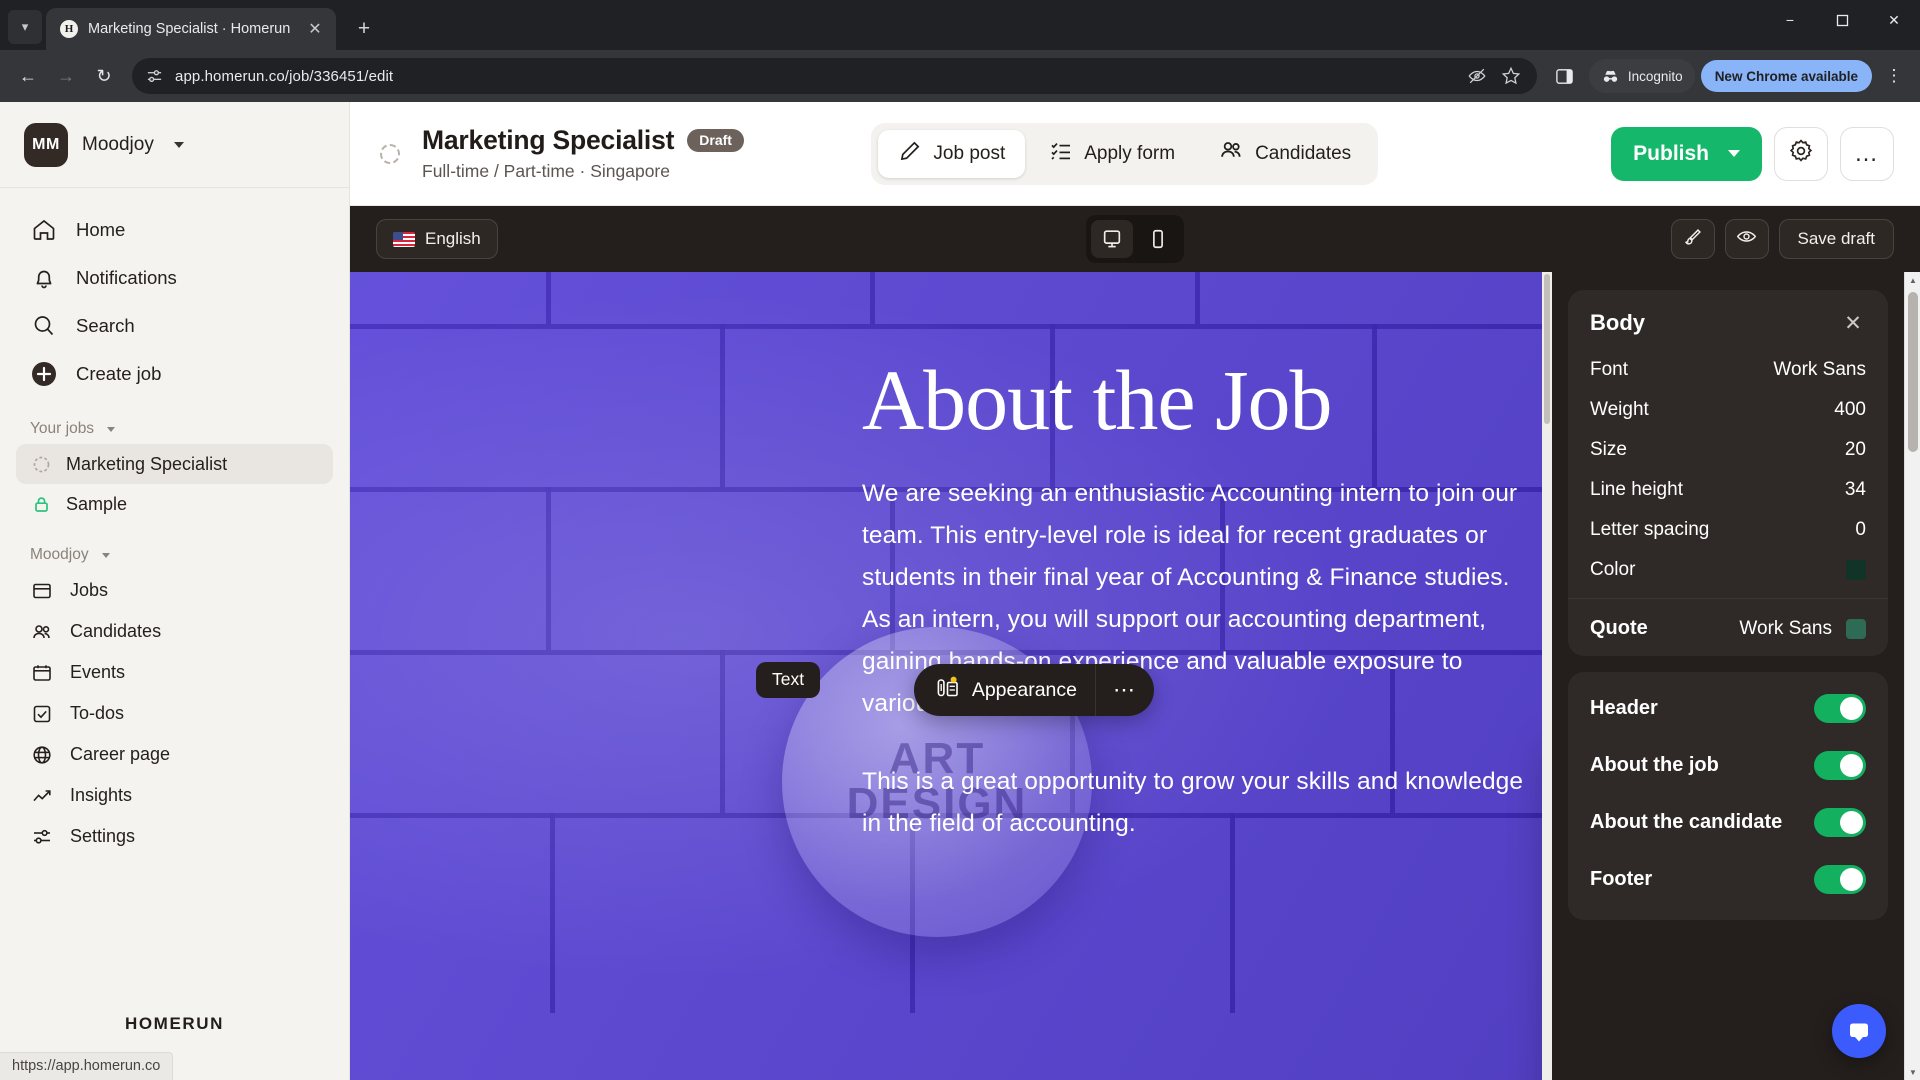 The image size is (1920, 1080). What do you see at coordinates (583, 140) in the screenshot?
I see `job-title-row: Marketing Specialist Draft` at bounding box center [583, 140].